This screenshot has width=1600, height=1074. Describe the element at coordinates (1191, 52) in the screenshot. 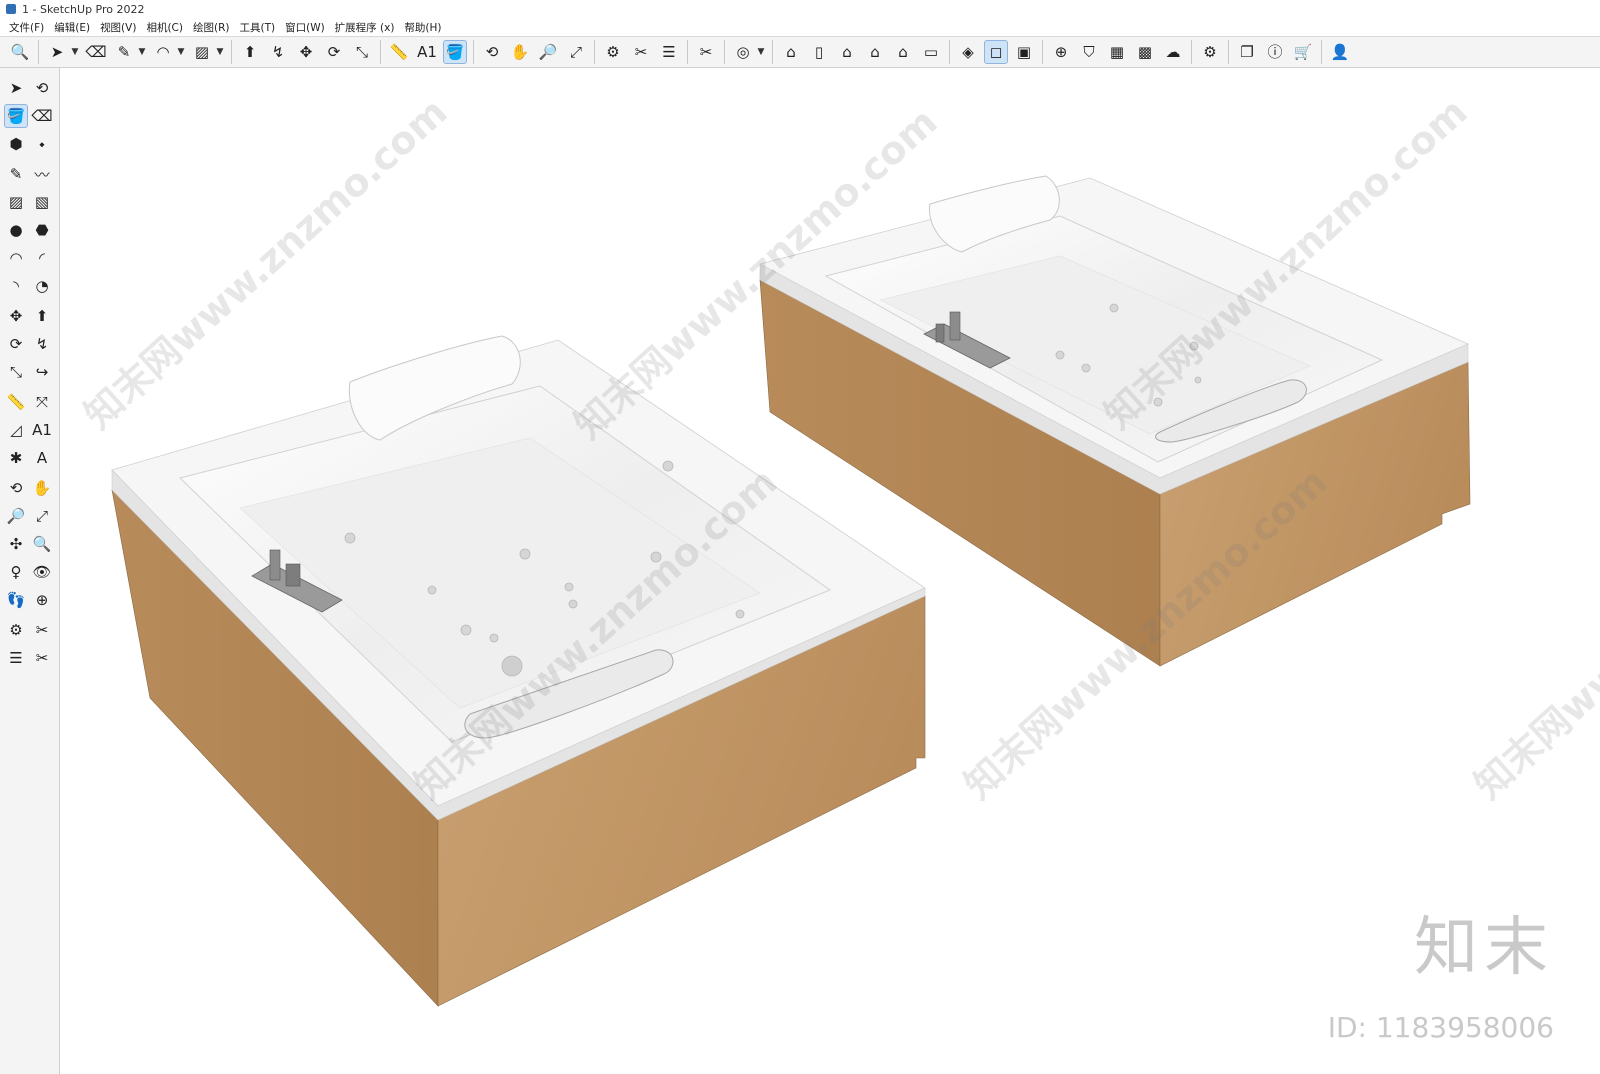

I see `toolbar-separator` at that location.